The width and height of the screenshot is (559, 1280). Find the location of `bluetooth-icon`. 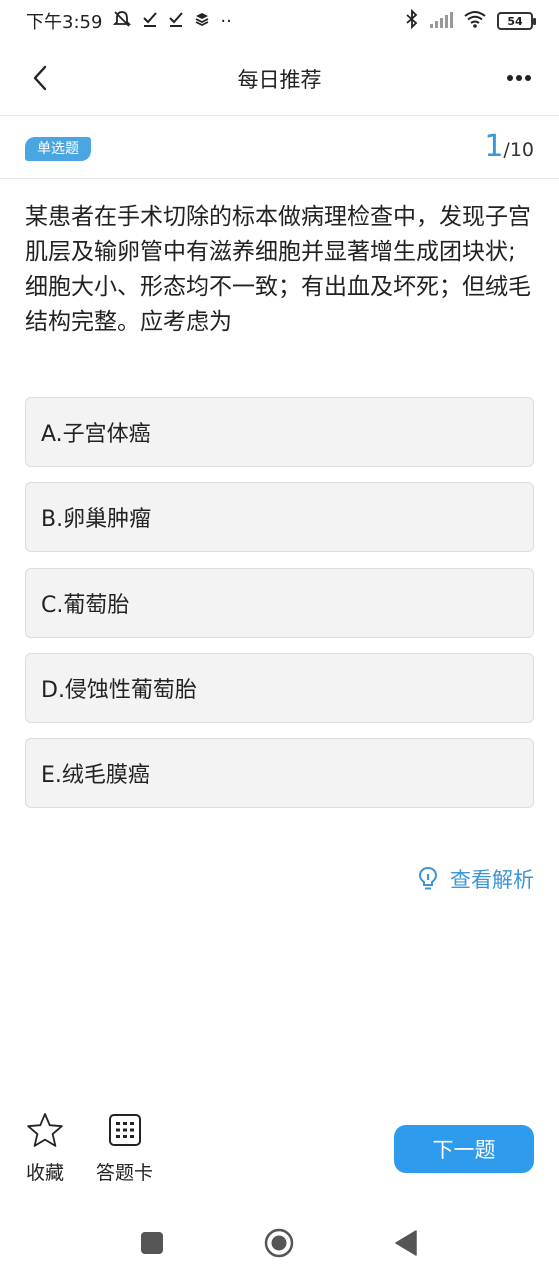

bluetooth-icon is located at coordinates (412, 21).